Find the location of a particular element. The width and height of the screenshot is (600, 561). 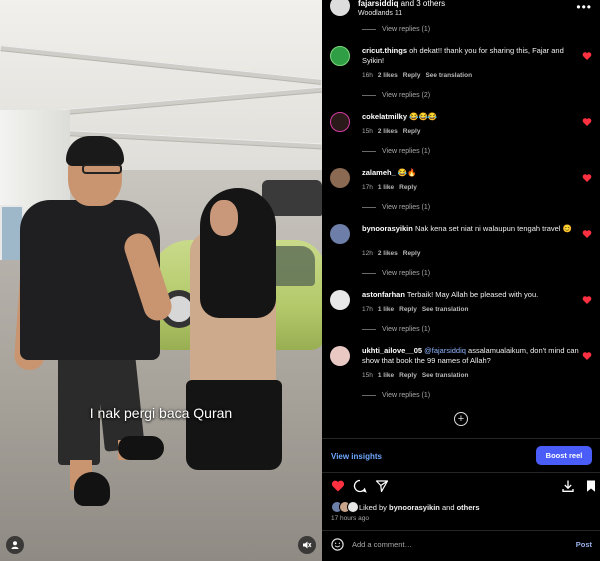

liked-by-avatars is located at coordinates (345, 507).